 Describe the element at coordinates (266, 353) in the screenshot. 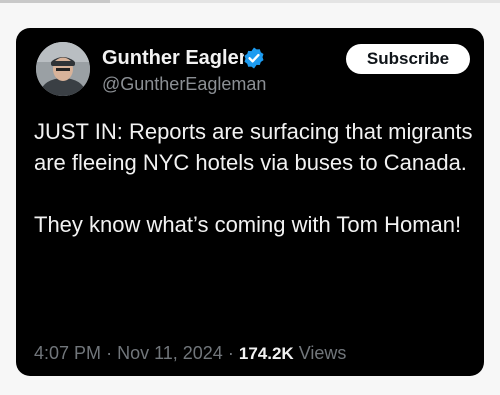

I see `views-count: 174.2K` at that location.